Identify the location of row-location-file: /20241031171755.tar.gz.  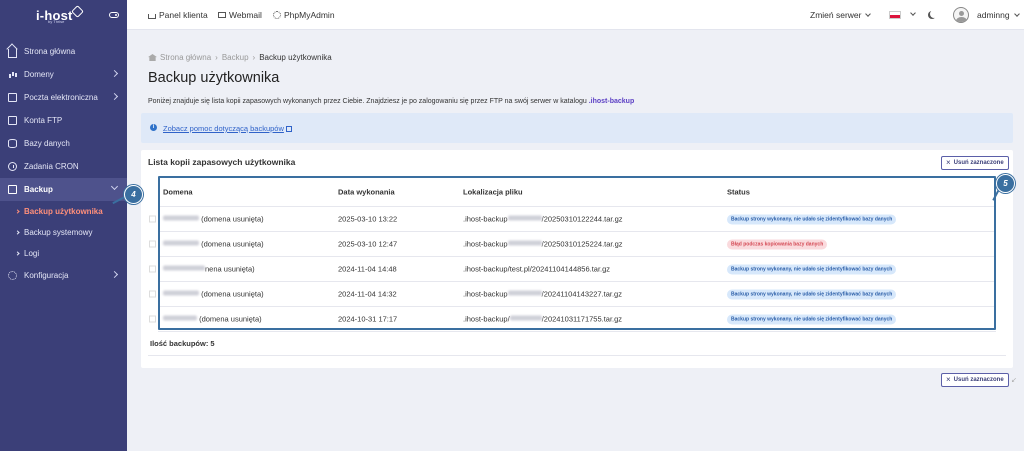
(582, 319).